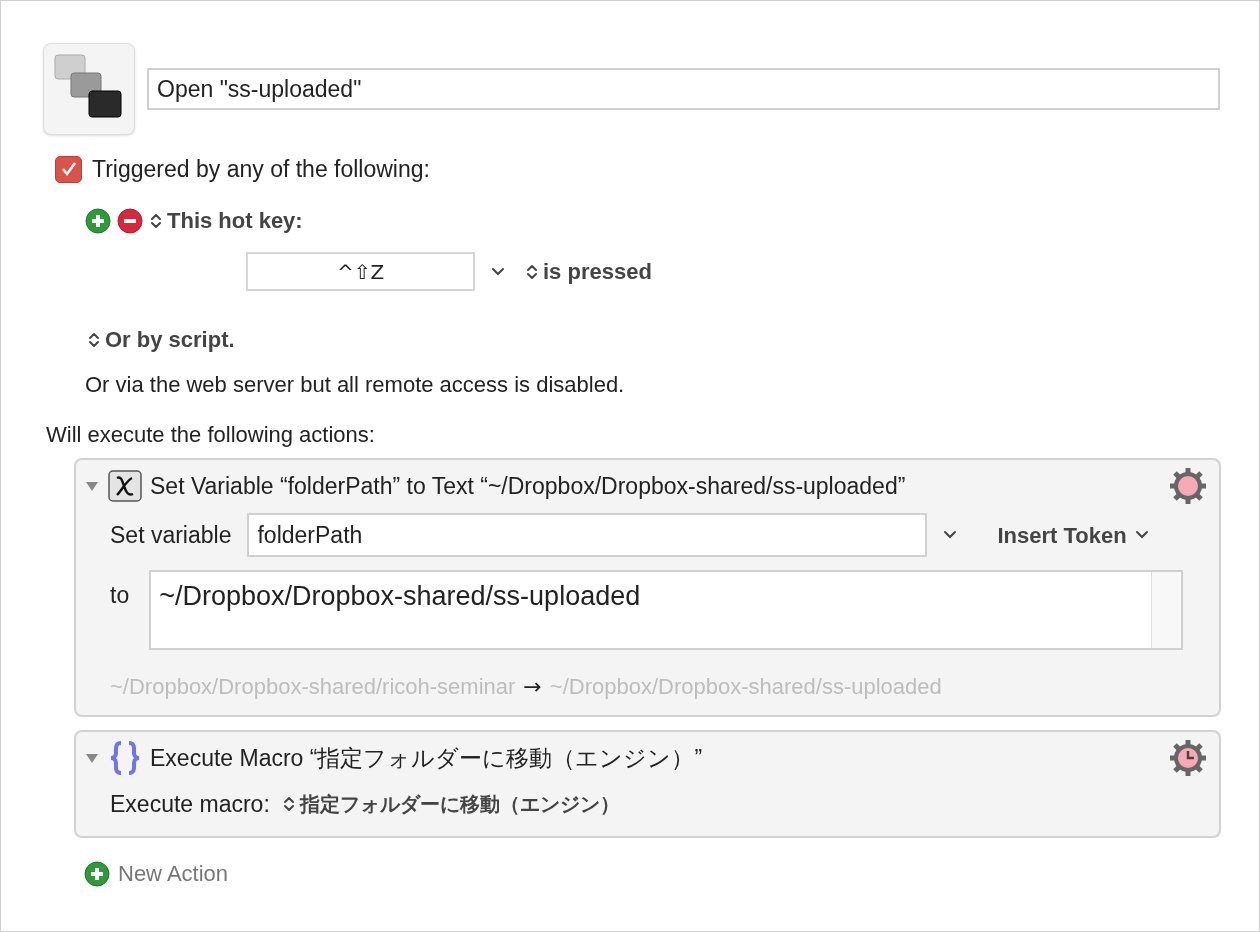 This screenshot has height=932, width=1260. Describe the element at coordinates (532, 687) in the screenshot. I see `preview-arrow: →` at that location.